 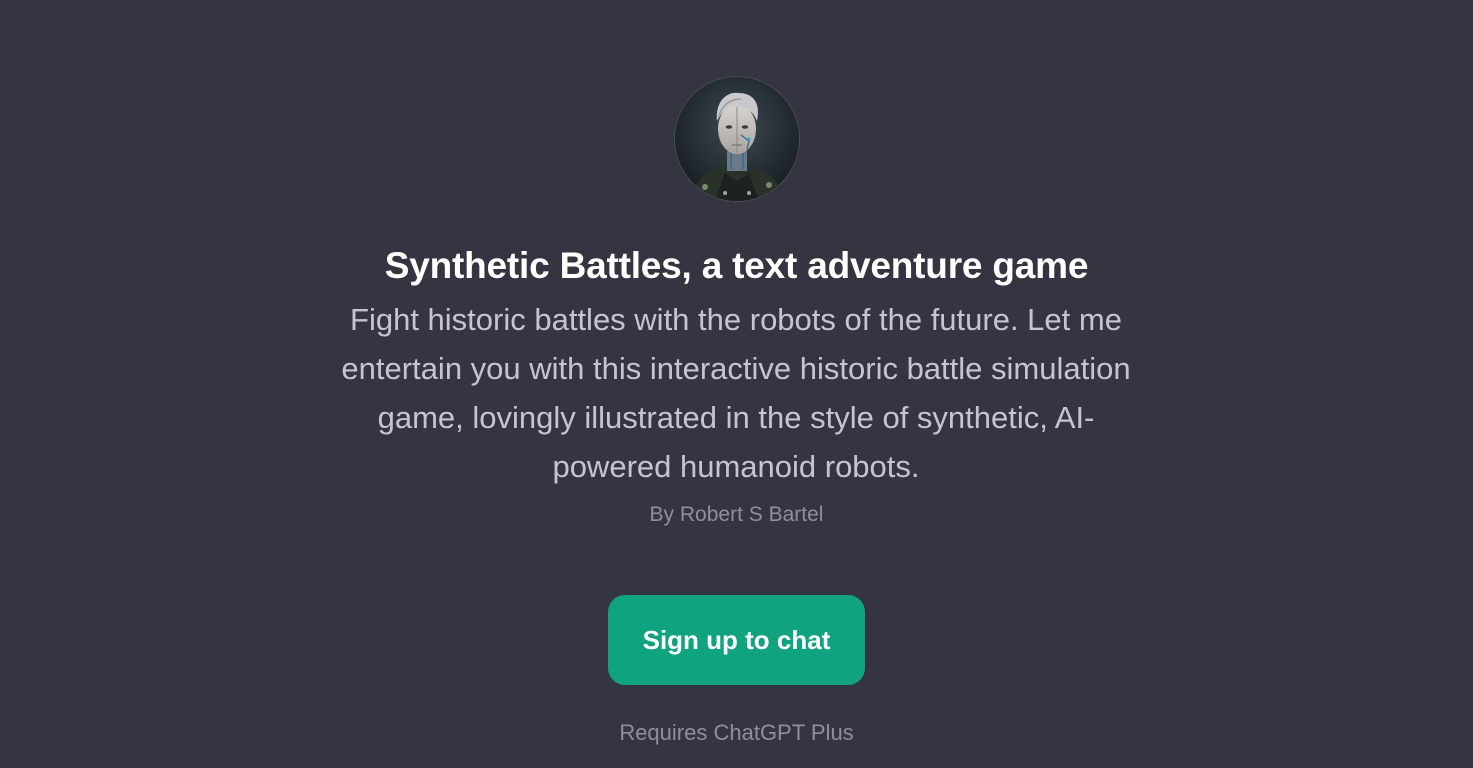 What do you see at coordinates (736, 732) in the screenshot?
I see `requirement-note: Requires ChatGPT Plus` at bounding box center [736, 732].